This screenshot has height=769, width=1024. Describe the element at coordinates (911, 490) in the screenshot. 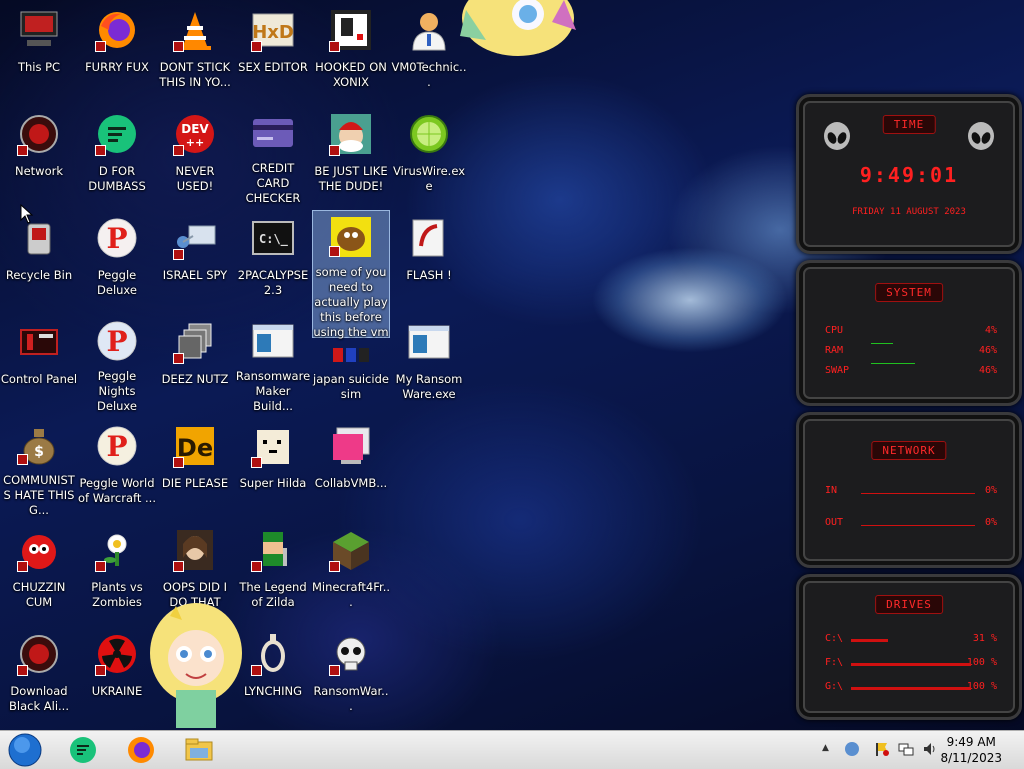

I see `network-row-in: IN 0%` at that location.